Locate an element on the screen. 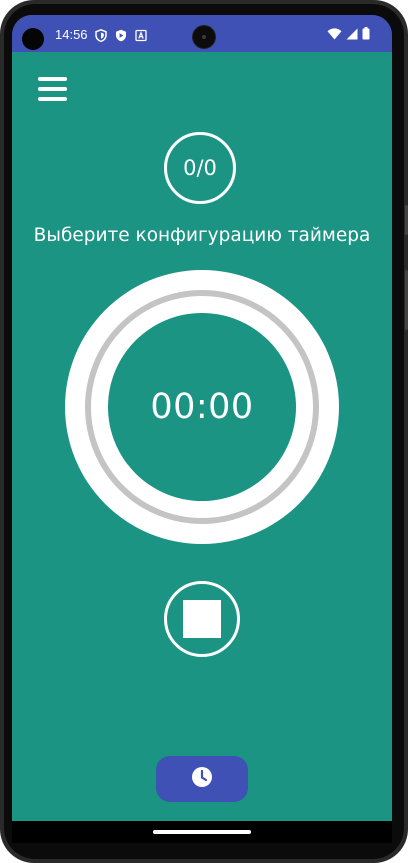 The height and width of the screenshot is (863, 408). play-shield-icon is located at coordinates (121, 34).